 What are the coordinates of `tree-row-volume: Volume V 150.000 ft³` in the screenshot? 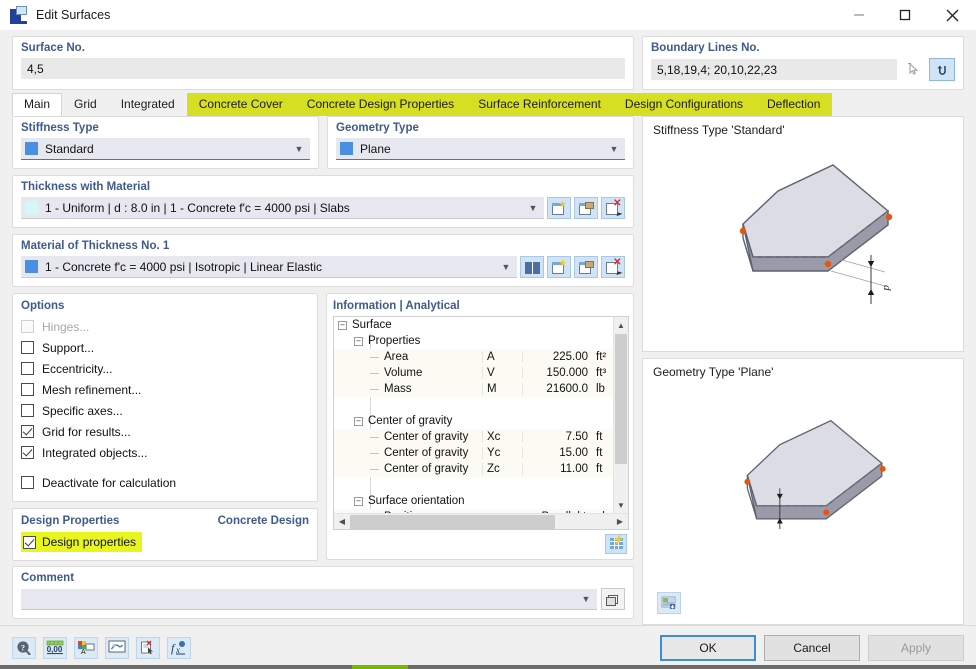 It's located at (481, 373).